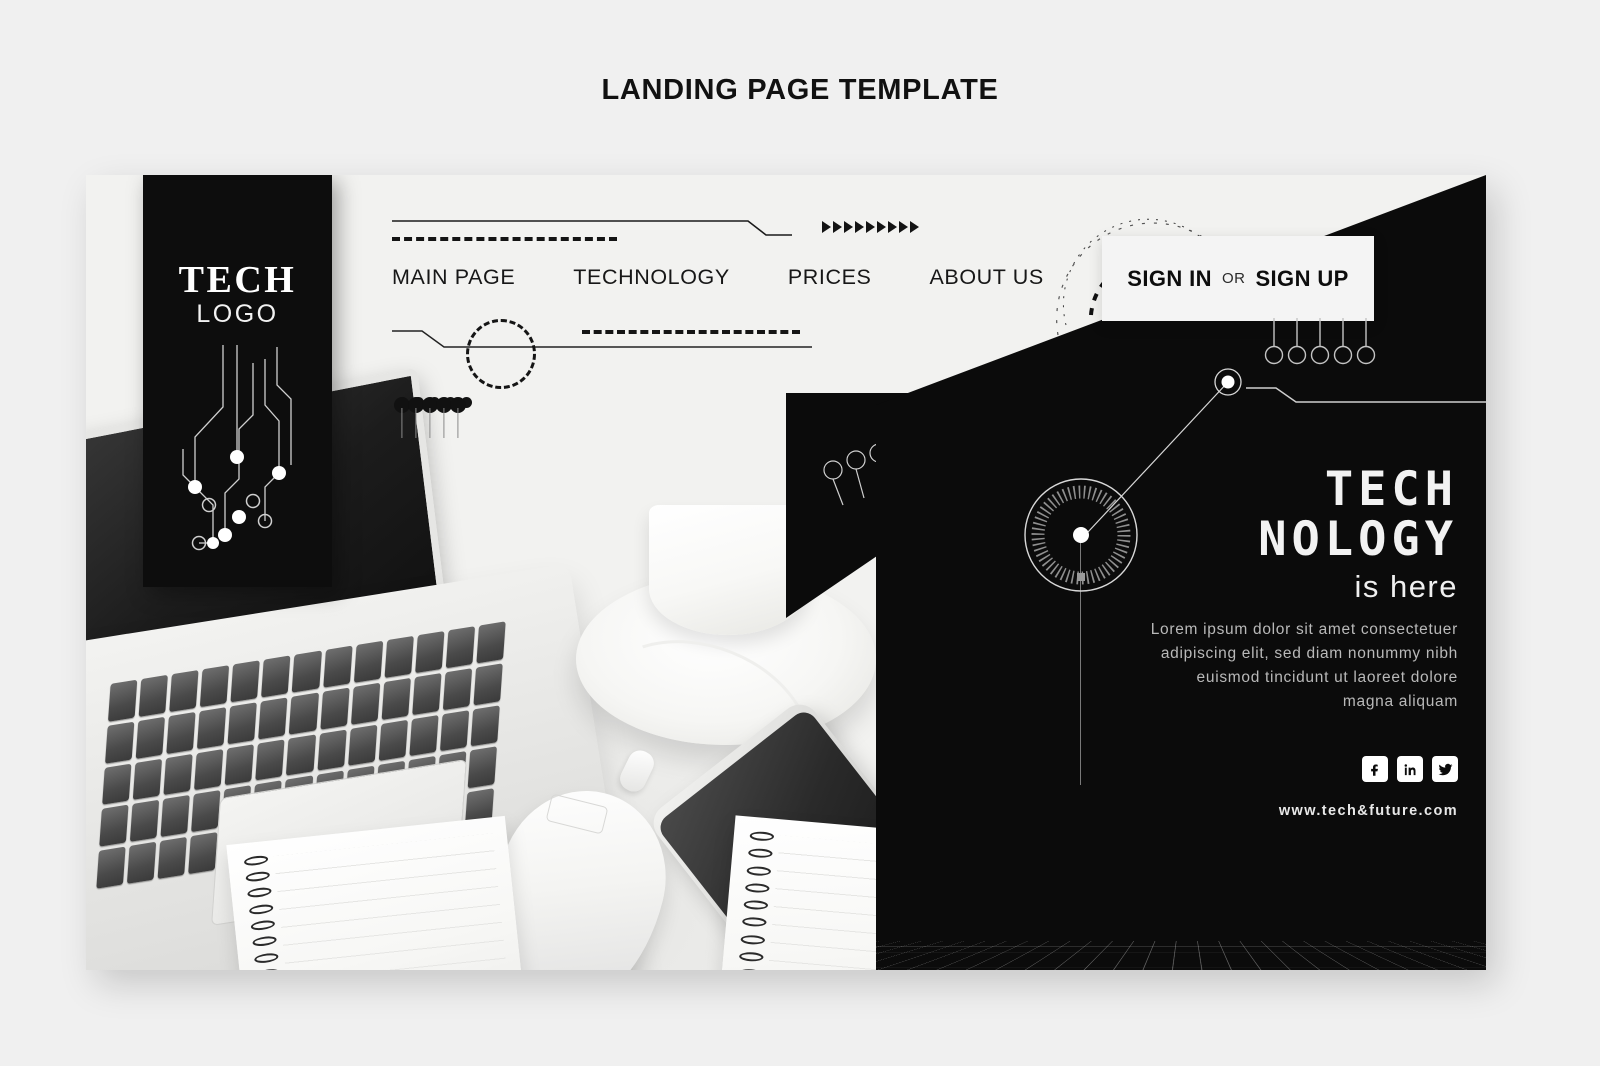 This screenshot has height=1066, width=1600. Describe the element at coordinates (501, 354) in the screenshot. I see `dashed-circle-decor` at that location.